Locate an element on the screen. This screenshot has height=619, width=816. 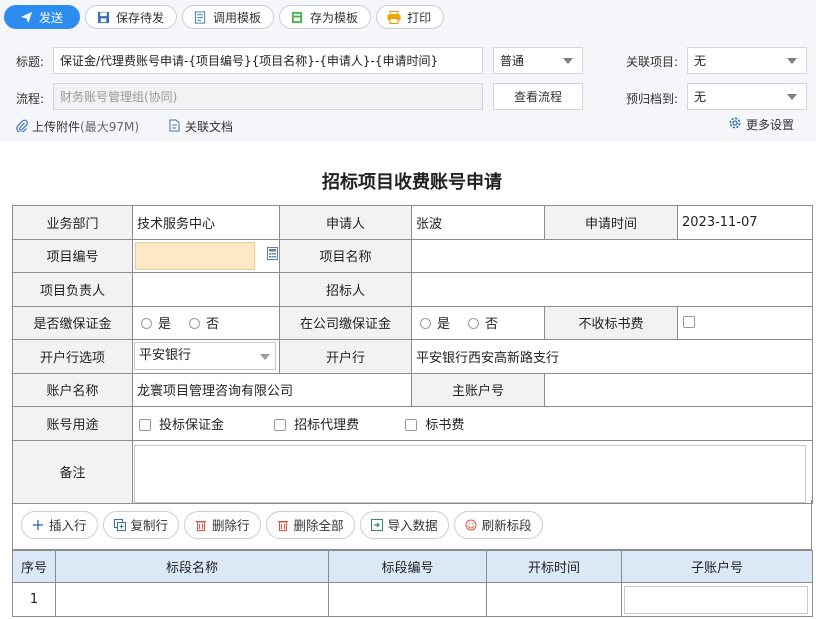
section-no-cell is located at coordinates (407, 599).